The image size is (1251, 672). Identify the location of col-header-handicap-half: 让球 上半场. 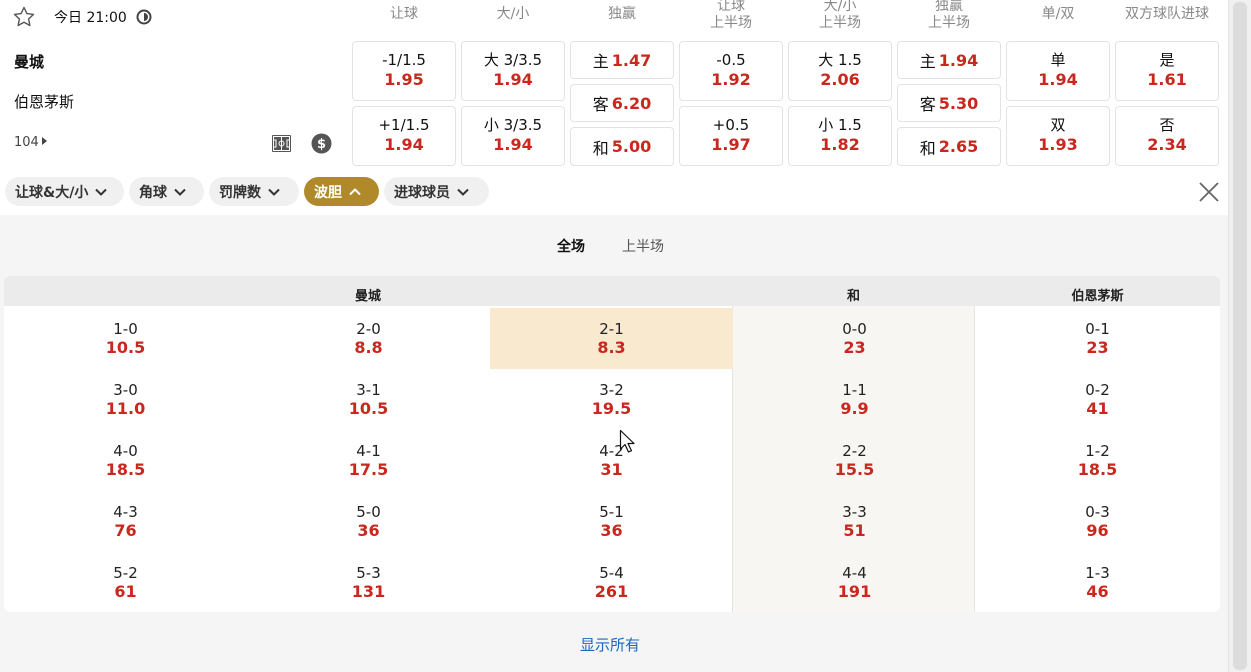
(731, 15).